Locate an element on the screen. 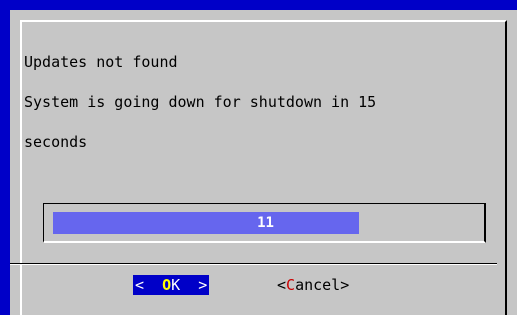 The height and width of the screenshot is (315, 517). cancel-button-left-bracket: < is located at coordinates (282, 285).